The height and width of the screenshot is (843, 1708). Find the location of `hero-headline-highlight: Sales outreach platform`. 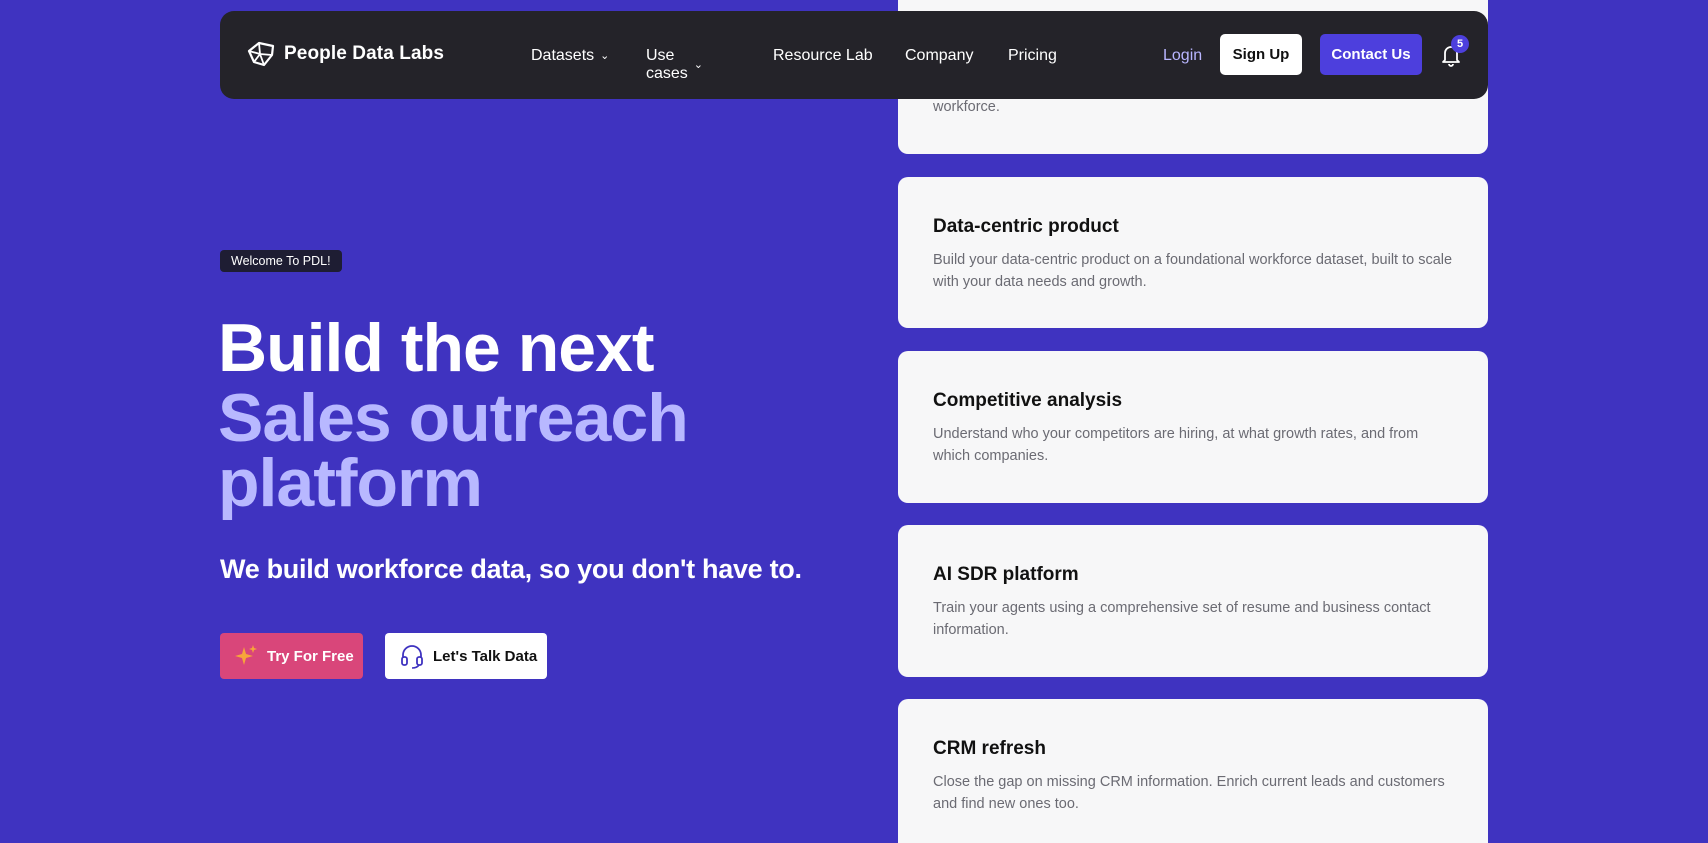

hero-headline-highlight: Sales outreach platform is located at coordinates (453, 450).